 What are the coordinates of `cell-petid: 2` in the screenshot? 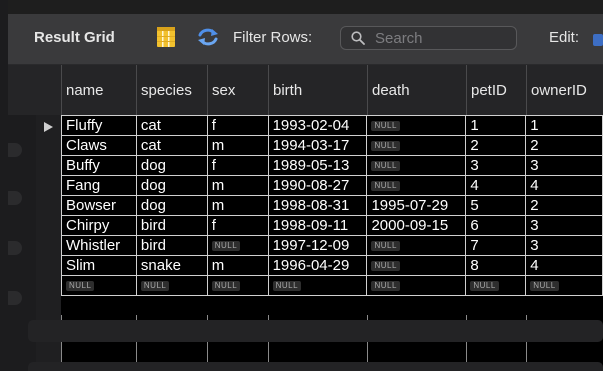 It's located at (496, 145).